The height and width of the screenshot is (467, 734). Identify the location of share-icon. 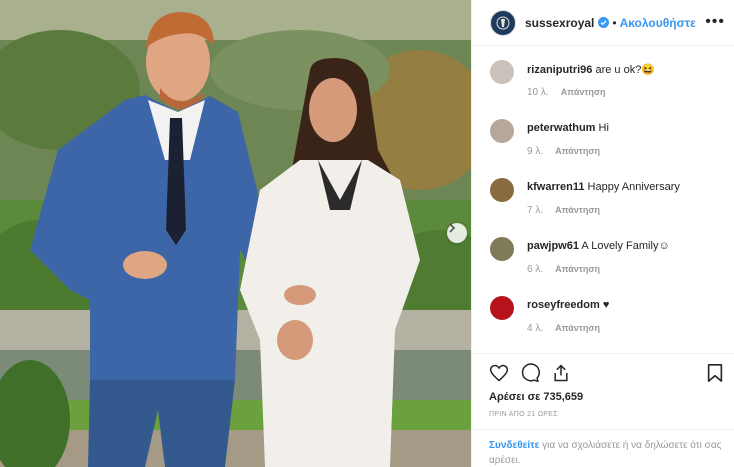
(561, 373).